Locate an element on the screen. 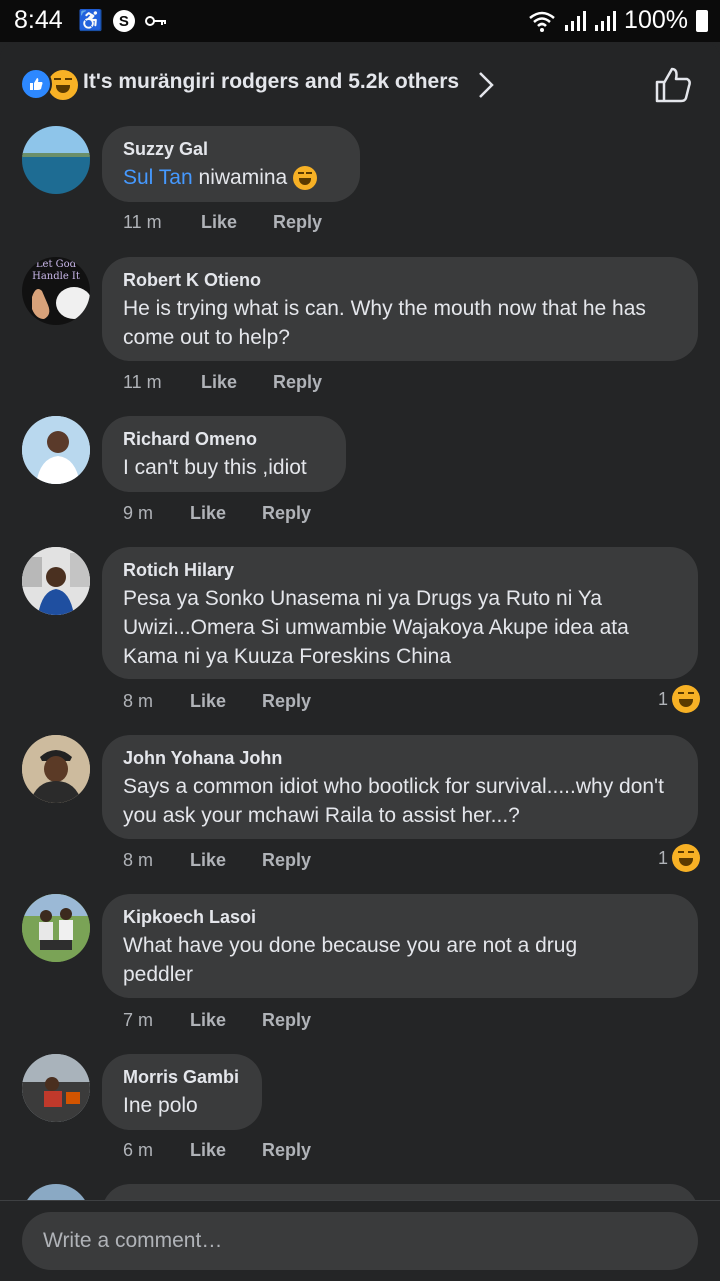  comment-author: Rotich Hilary is located at coordinates (400, 570).